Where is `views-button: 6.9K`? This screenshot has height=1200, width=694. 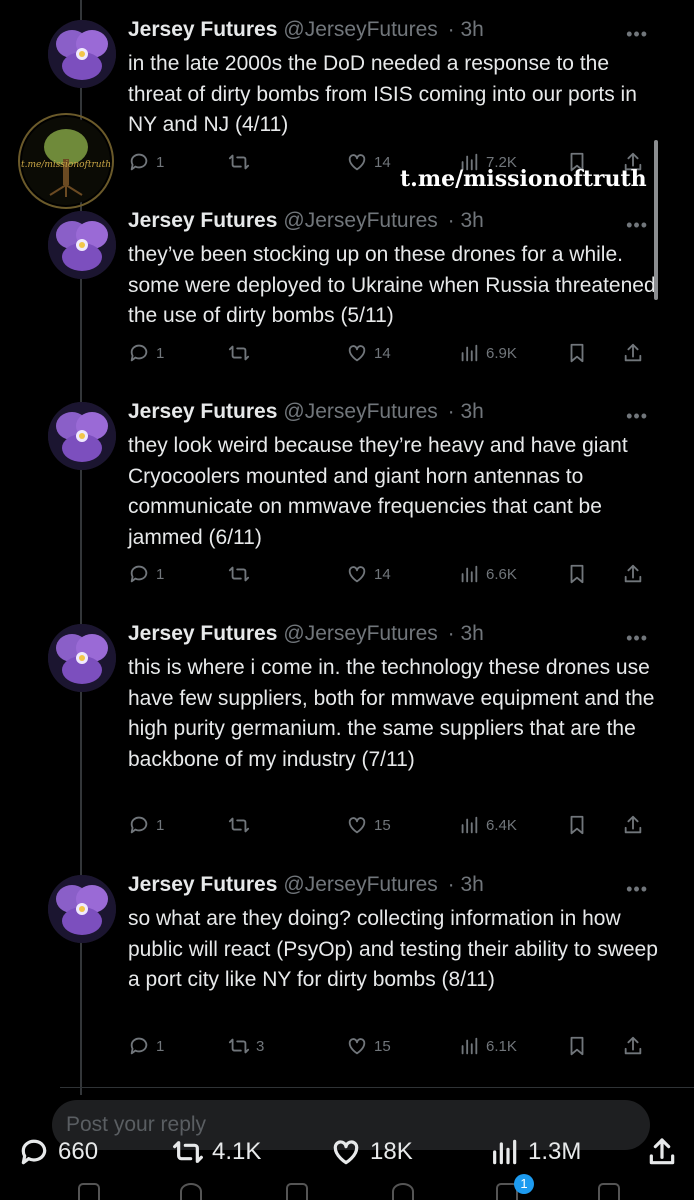 views-button: 6.9K is located at coordinates (487, 353).